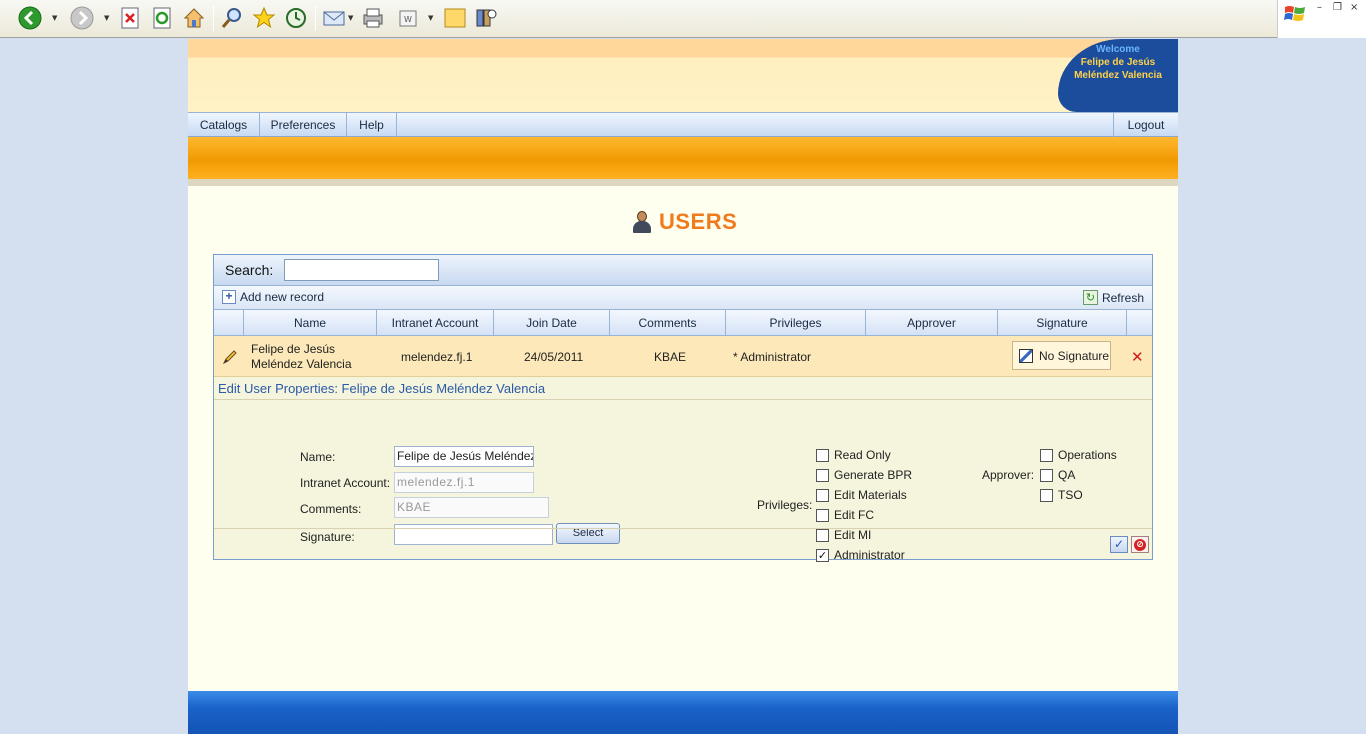 The width and height of the screenshot is (1366, 734). I want to click on approver-tso: TSO, so click(1061, 495).